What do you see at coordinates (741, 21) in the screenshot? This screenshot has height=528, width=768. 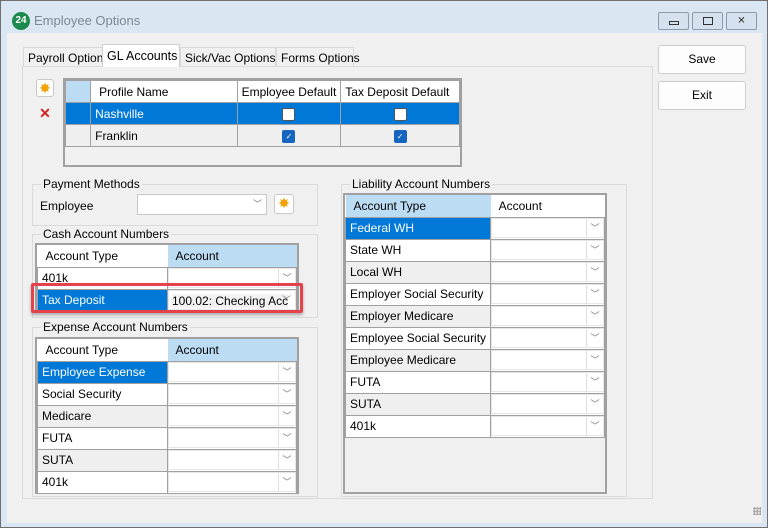 I see `close-button: ✕` at bounding box center [741, 21].